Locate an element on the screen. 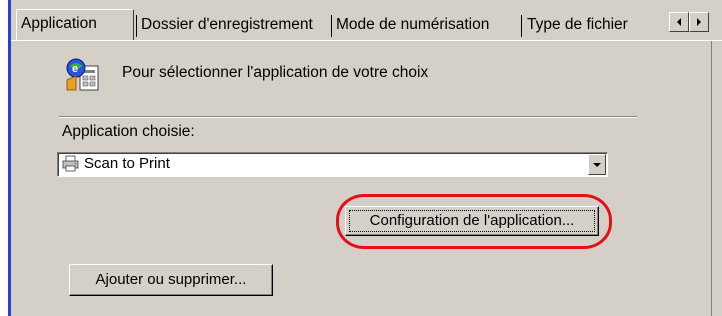 The height and width of the screenshot is (316, 722). app-select-value: Scan to Print is located at coordinates (127, 163).